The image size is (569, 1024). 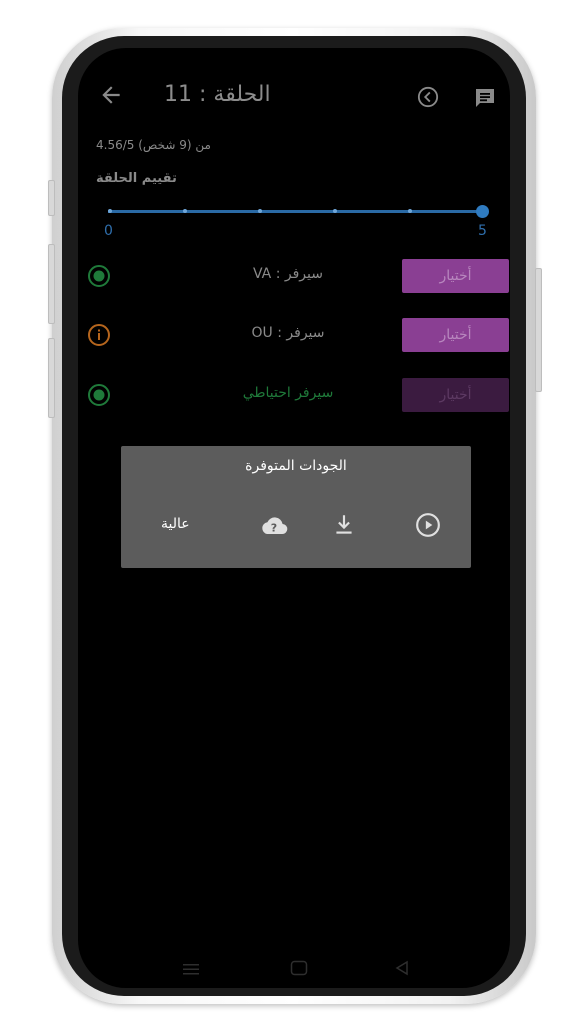 I want to click on system-nav-bar, so click(x=294, y=968).